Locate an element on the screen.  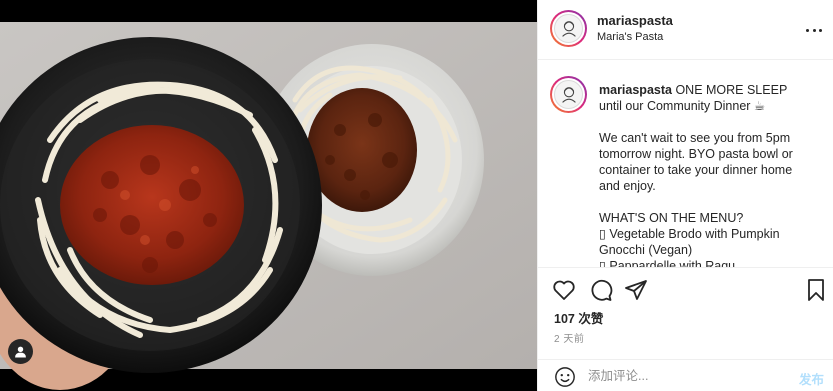
post-timestamp: 2 天前 is located at coordinates (569, 337).